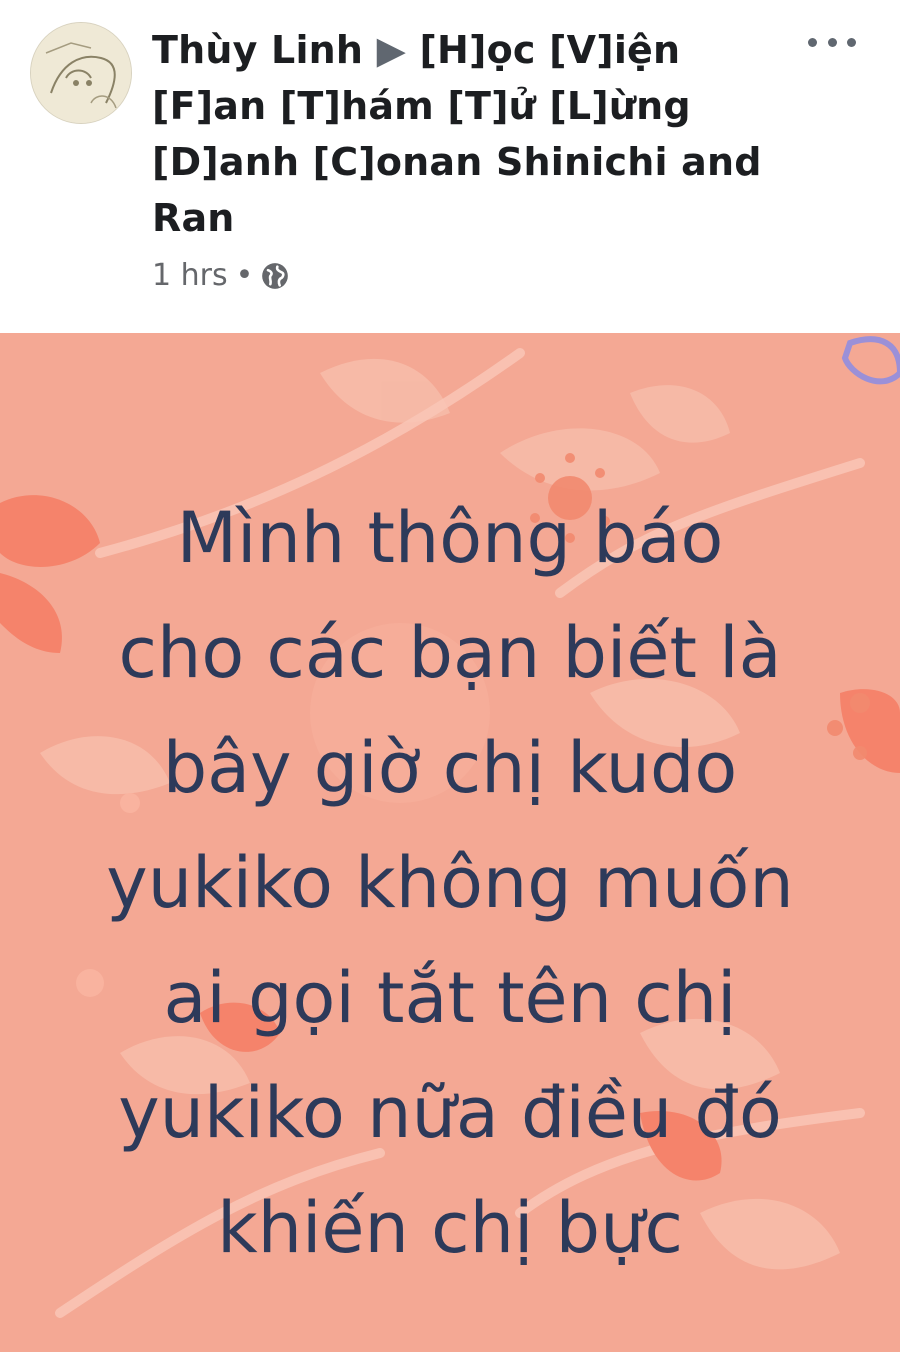 Image resolution: width=900 pixels, height=1352 pixels. I want to click on avatar-drawing, so click(81, 73).